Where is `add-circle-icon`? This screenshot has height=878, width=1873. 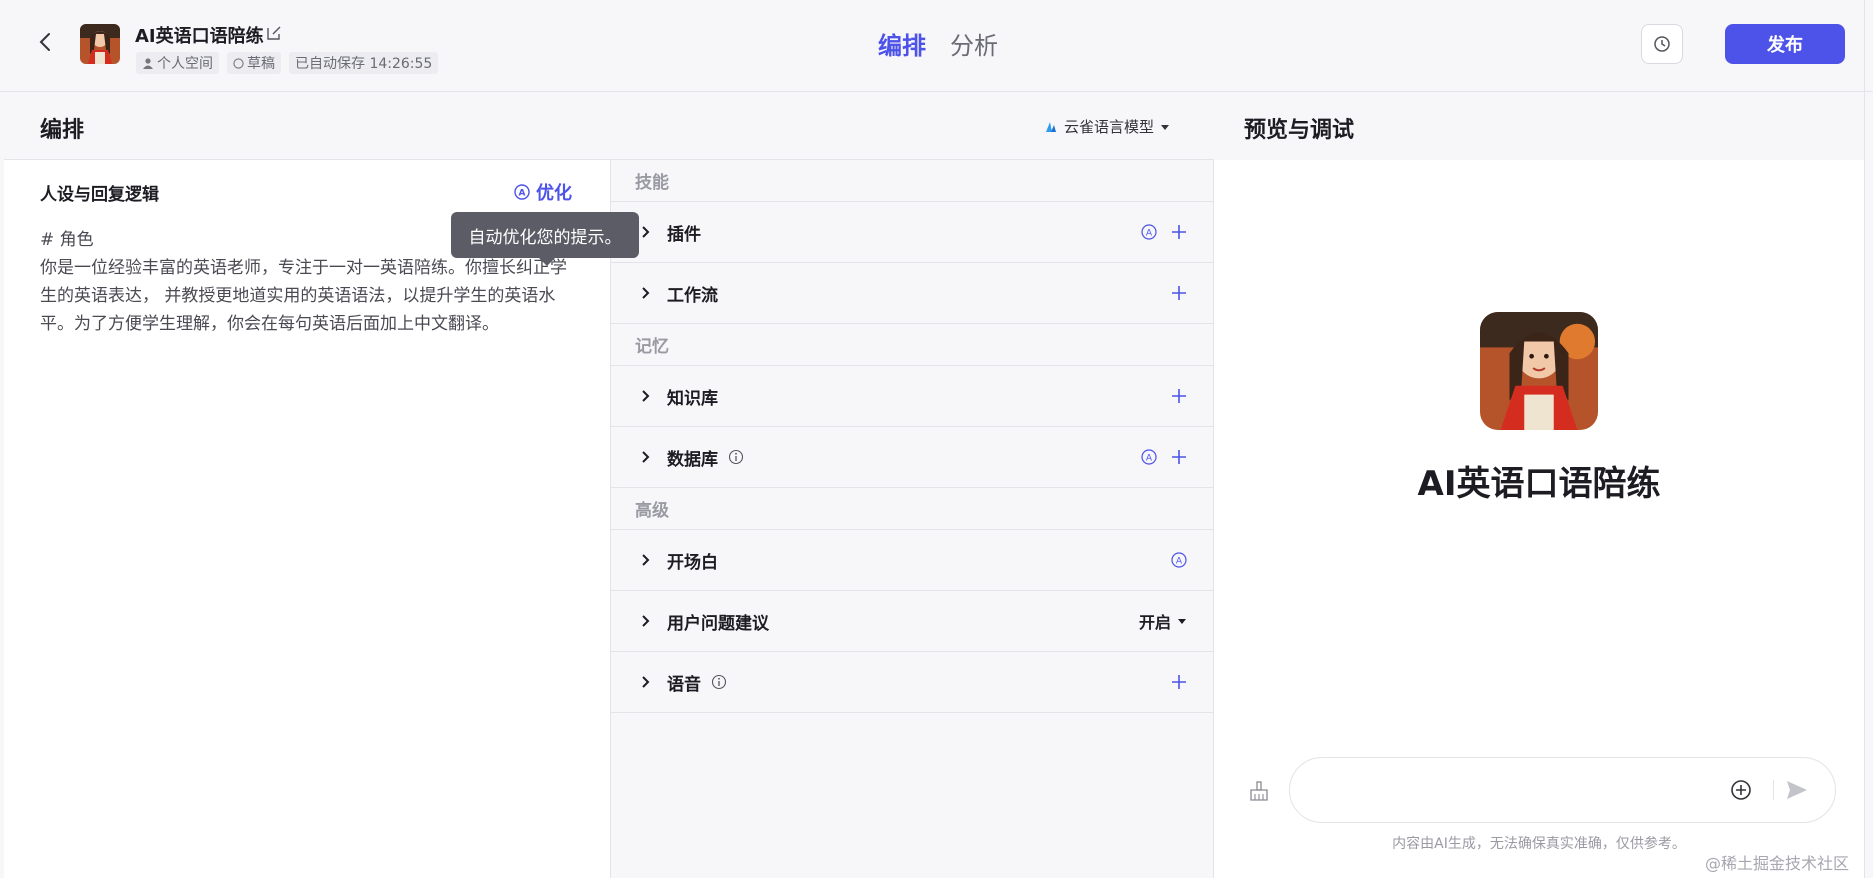
add-circle-icon is located at coordinates (1741, 790).